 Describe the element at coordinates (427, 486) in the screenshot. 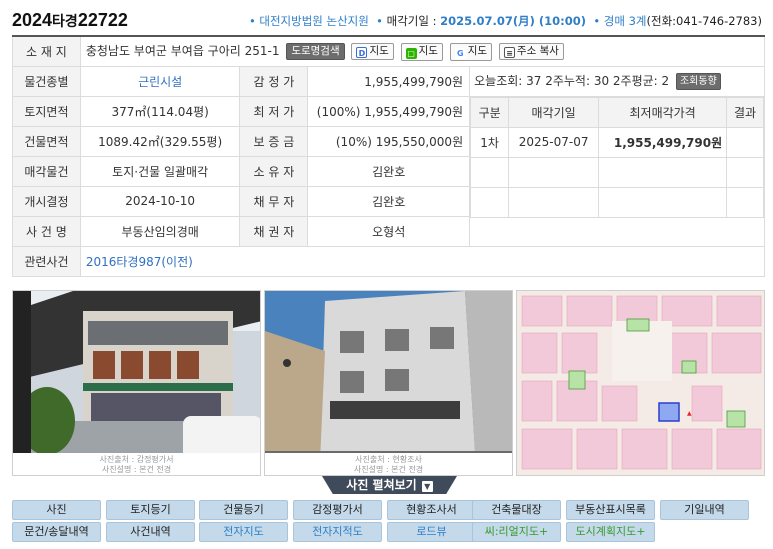

I see `chevron-down-icon: ▼` at that location.